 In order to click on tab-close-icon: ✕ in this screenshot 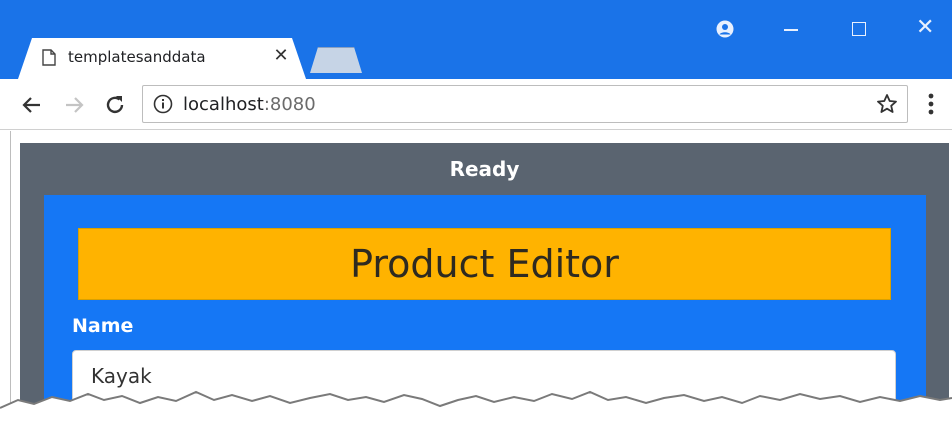, I will do `click(281, 55)`.